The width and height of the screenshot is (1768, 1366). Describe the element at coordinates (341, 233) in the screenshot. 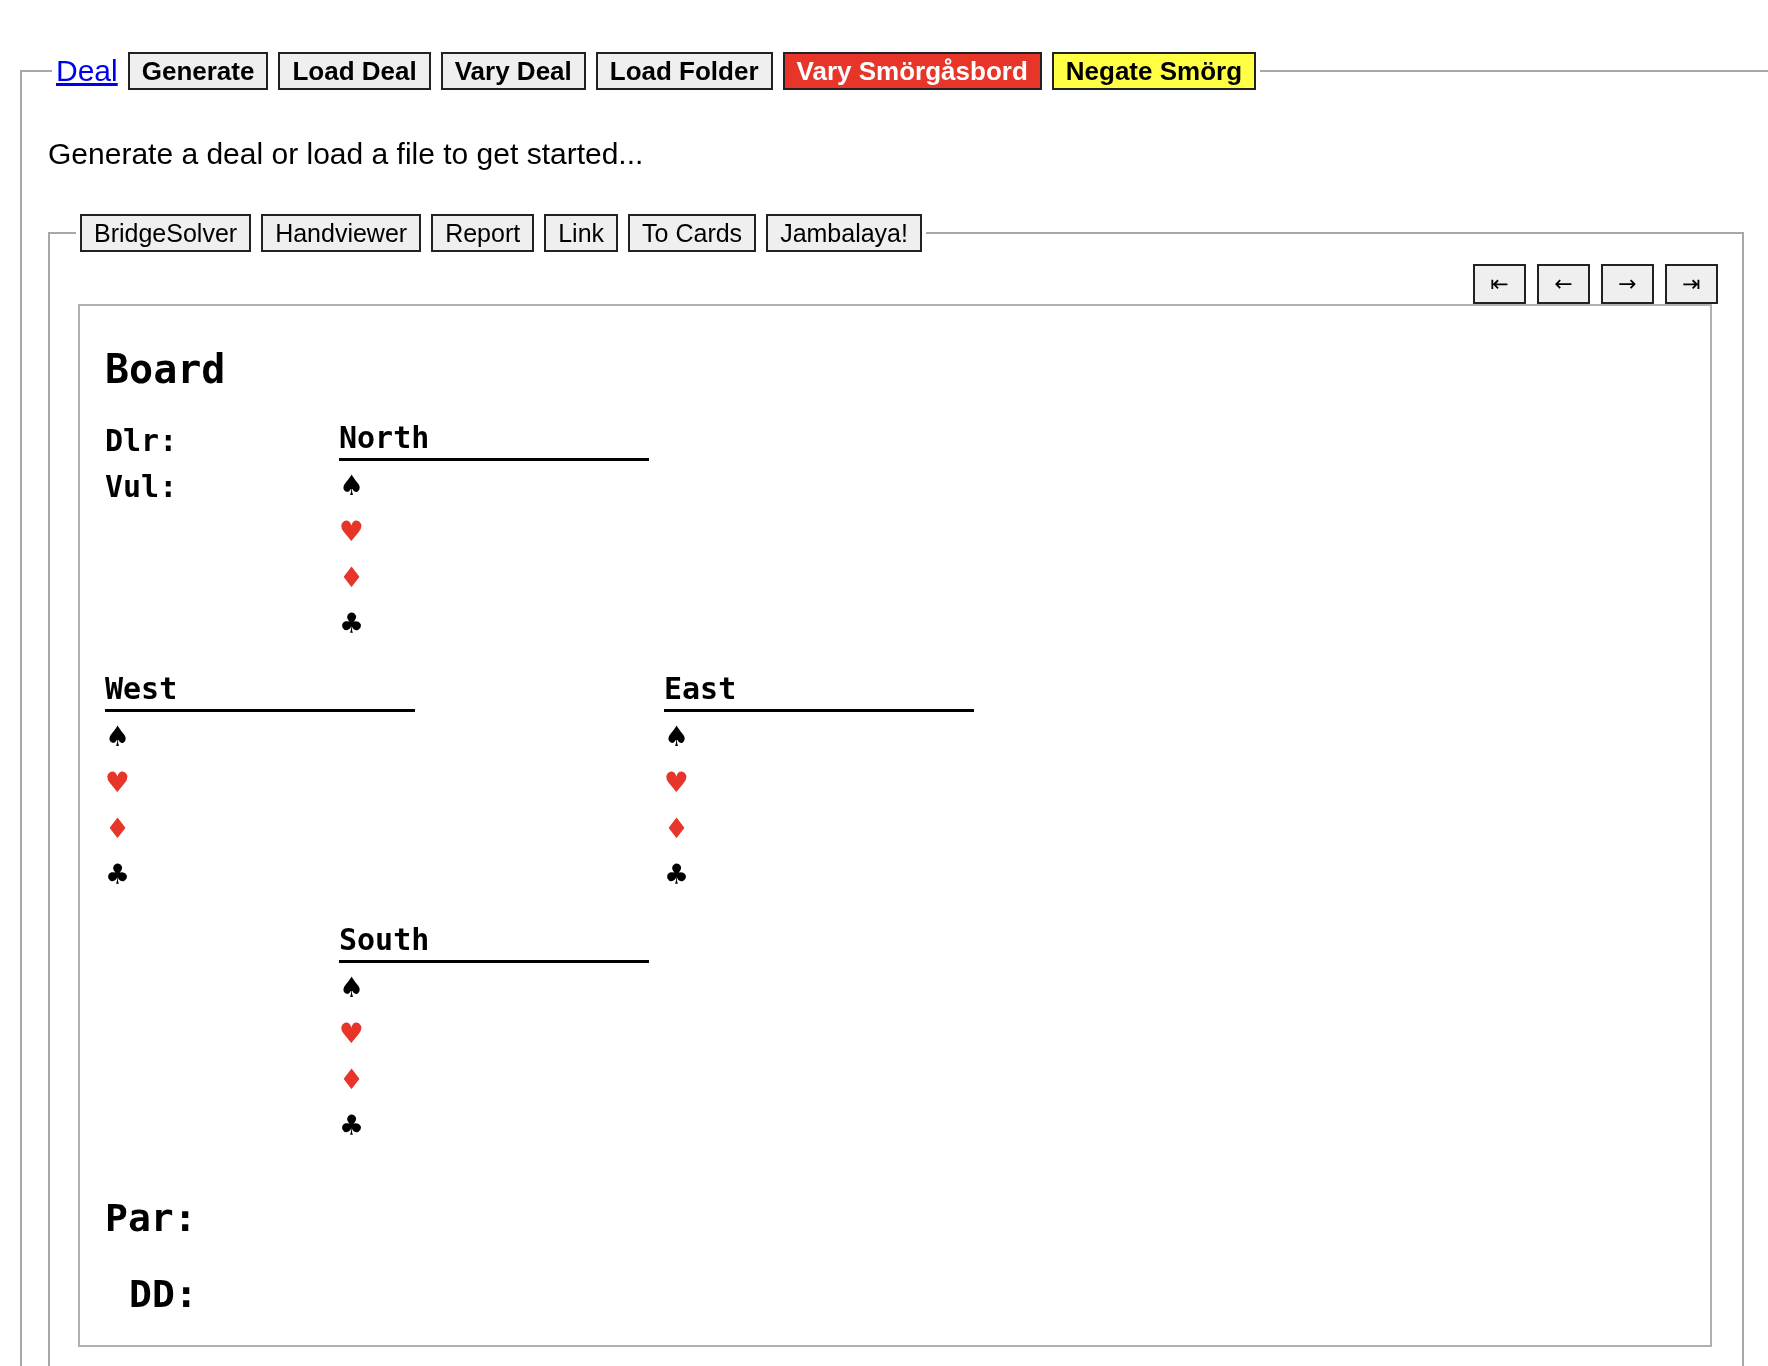

I see `export-button: Handviewer` at that location.